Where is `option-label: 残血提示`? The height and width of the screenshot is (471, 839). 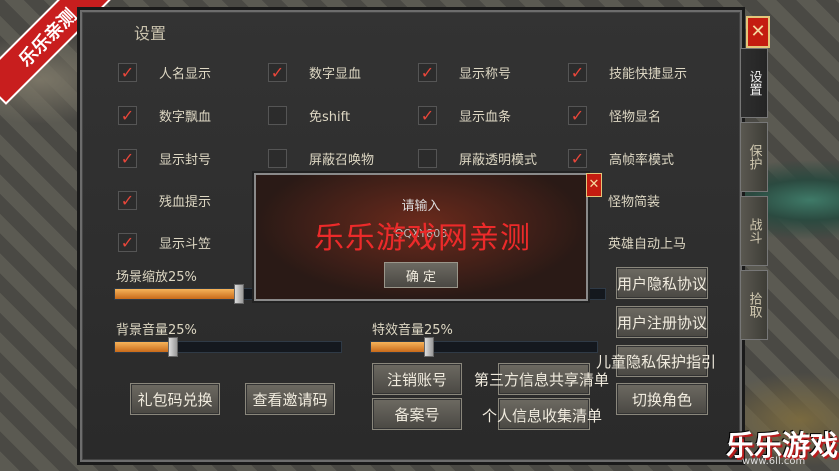
option-label: 残血提示 is located at coordinates (185, 202).